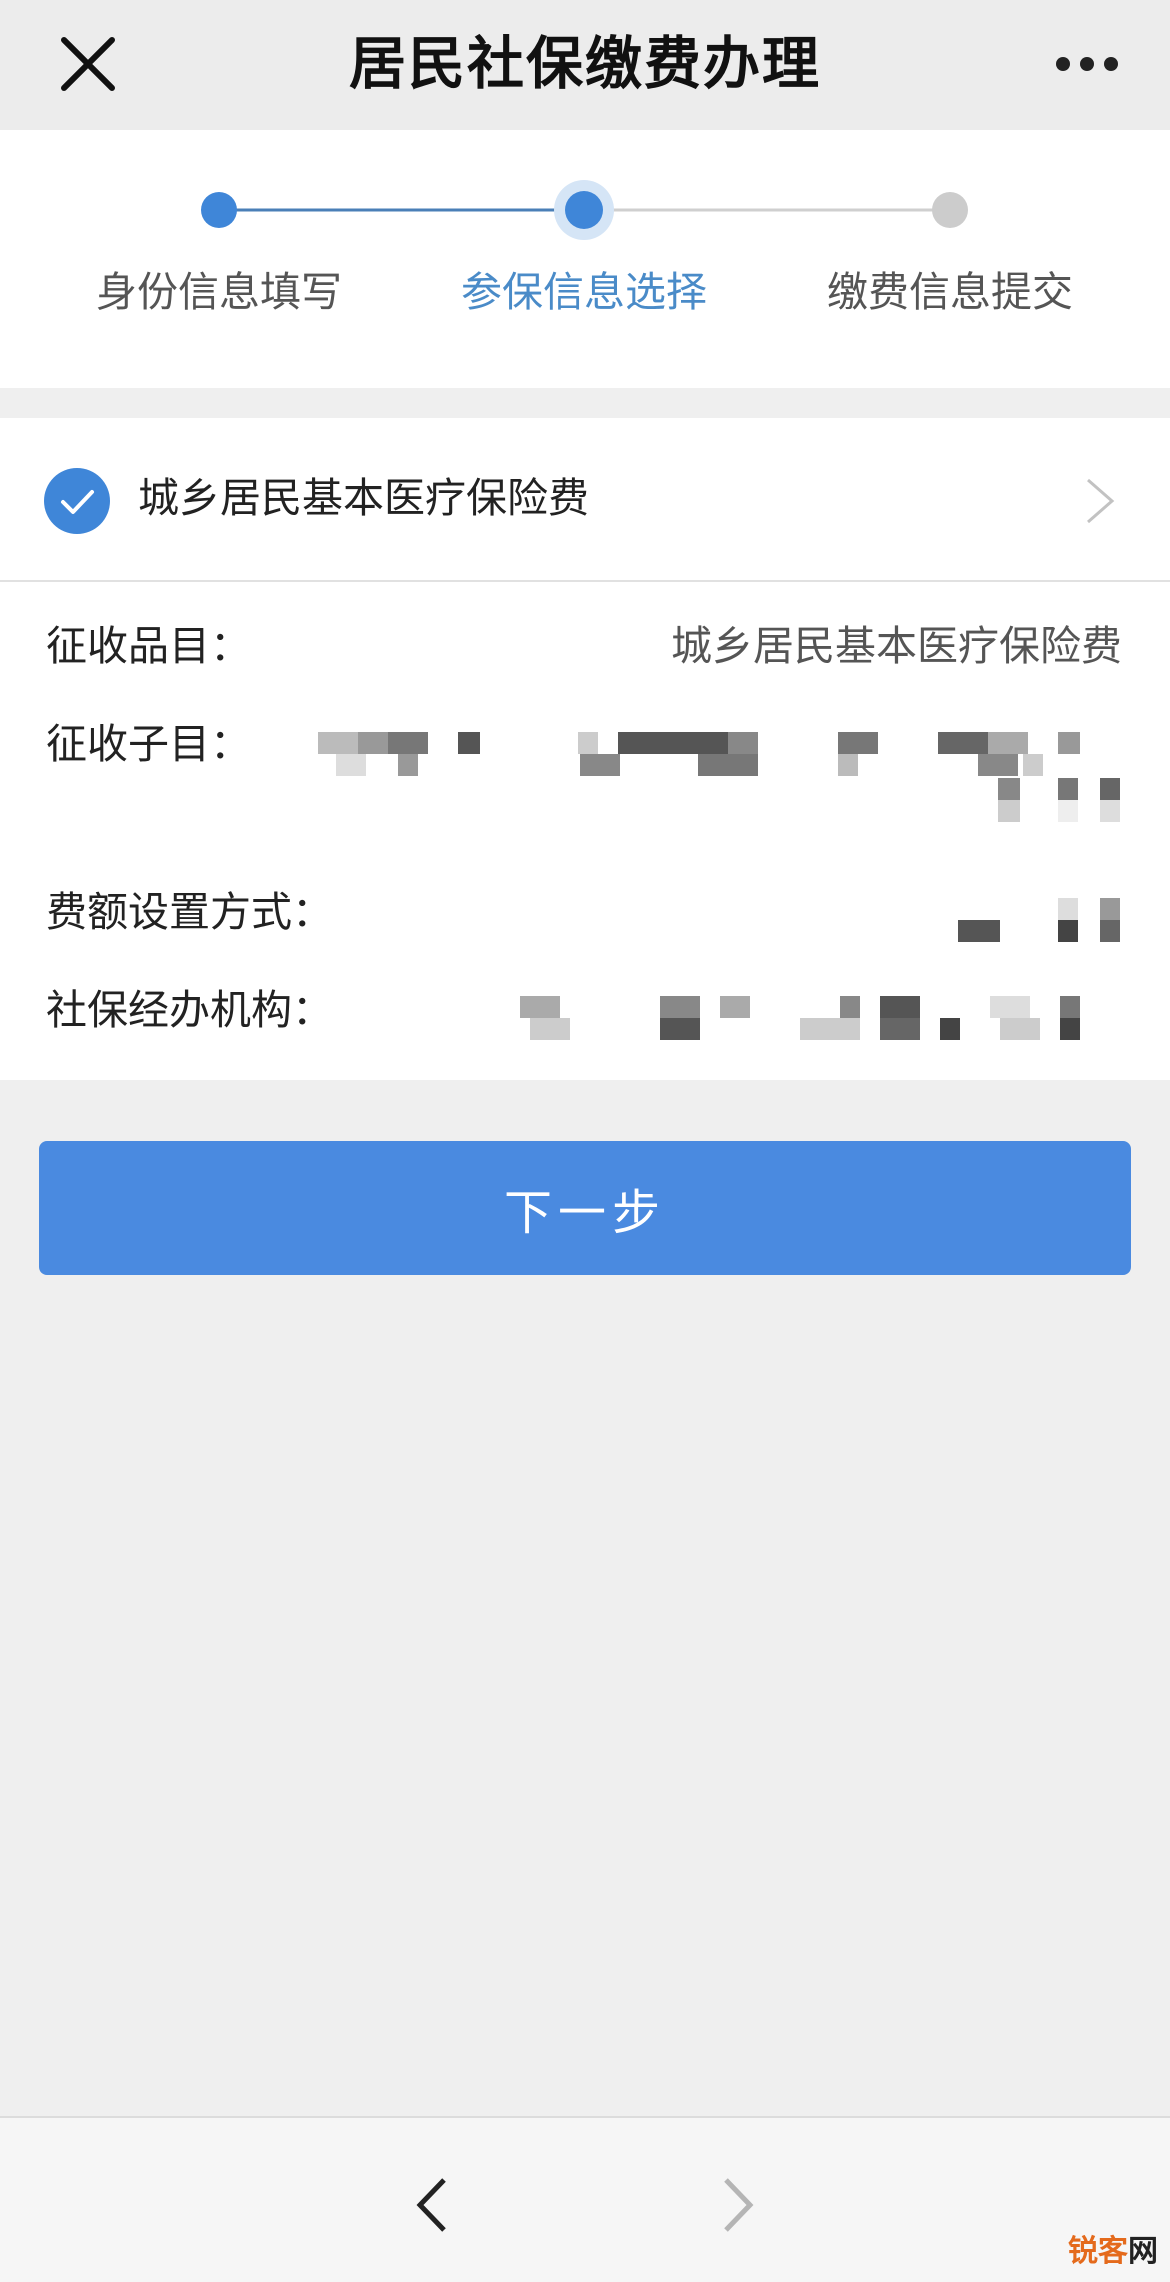 The image size is (1170, 2282). I want to click on redacted-fee-method-value, so click(1040, 920).